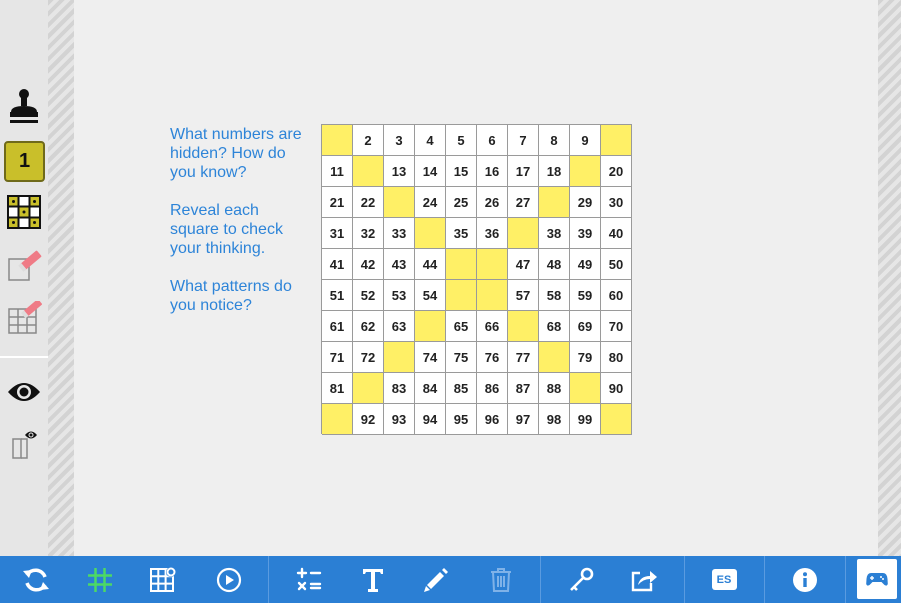  What do you see at coordinates (368, 357) in the screenshot?
I see `number-cell: 72` at bounding box center [368, 357].